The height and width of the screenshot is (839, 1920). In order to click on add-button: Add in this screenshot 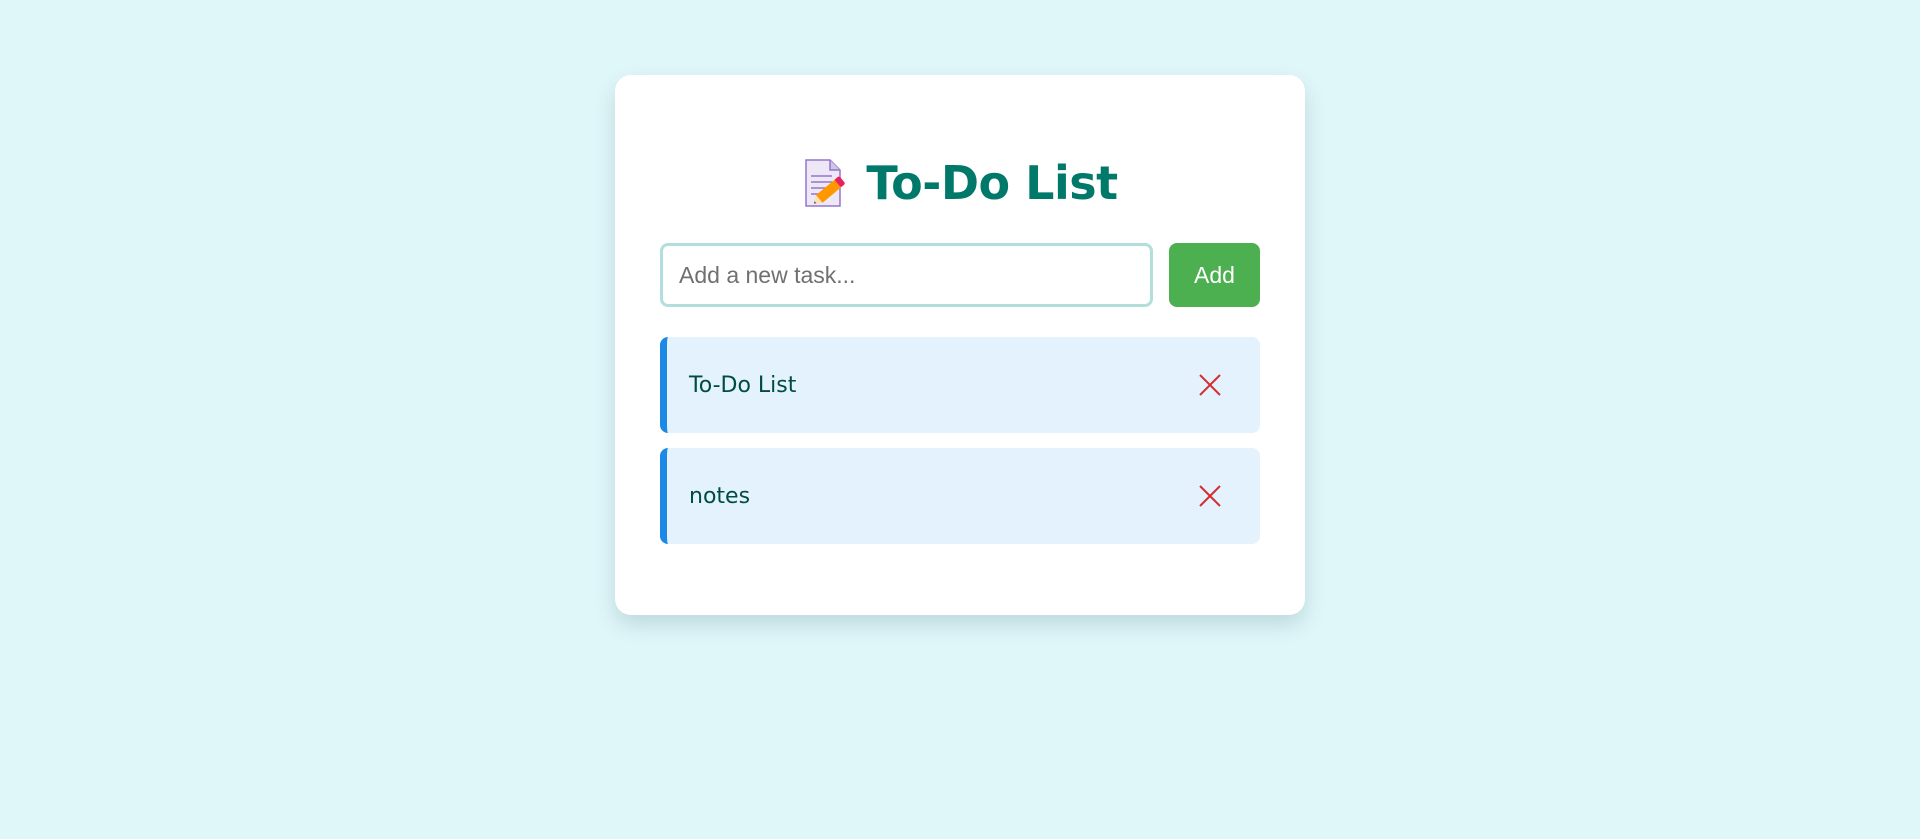, I will do `click(1214, 275)`.